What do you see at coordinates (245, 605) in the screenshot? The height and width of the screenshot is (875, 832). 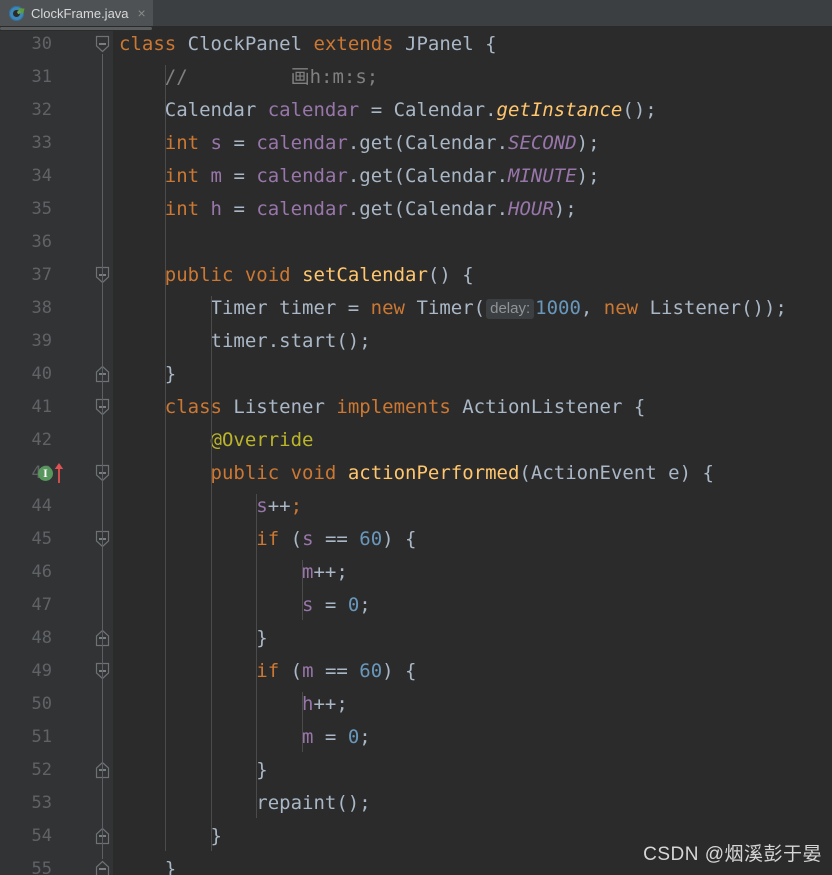 I see `code-line-text: s = 0;` at bounding box center [245, 605].